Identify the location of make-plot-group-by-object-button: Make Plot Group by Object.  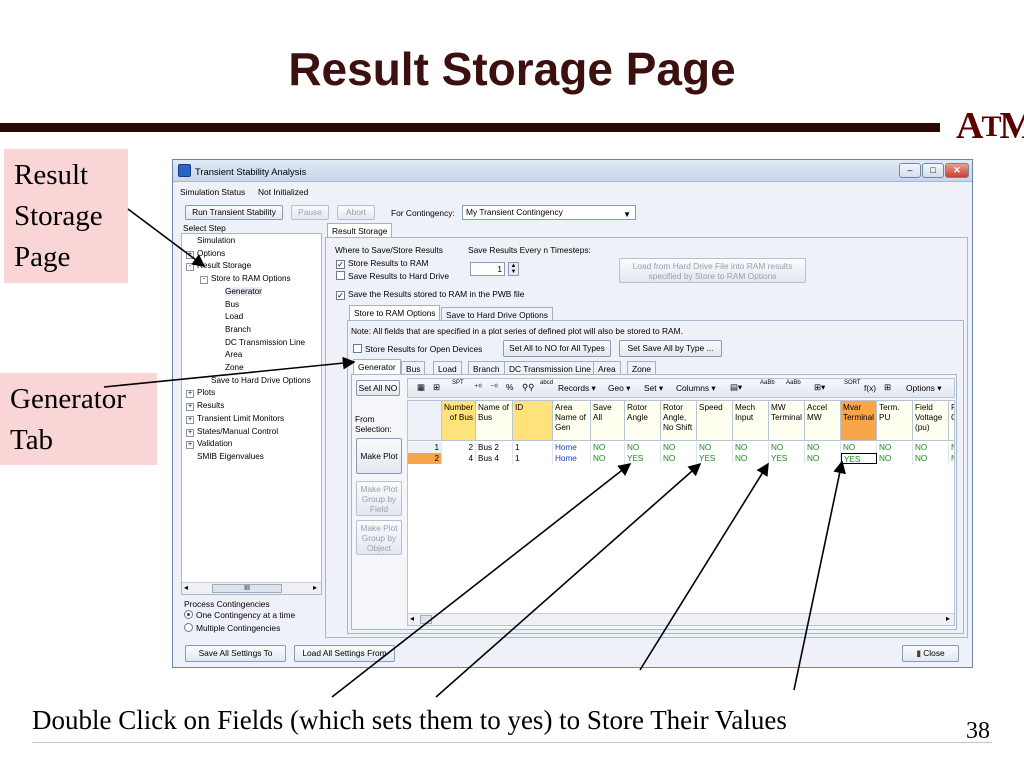
(379, 537).